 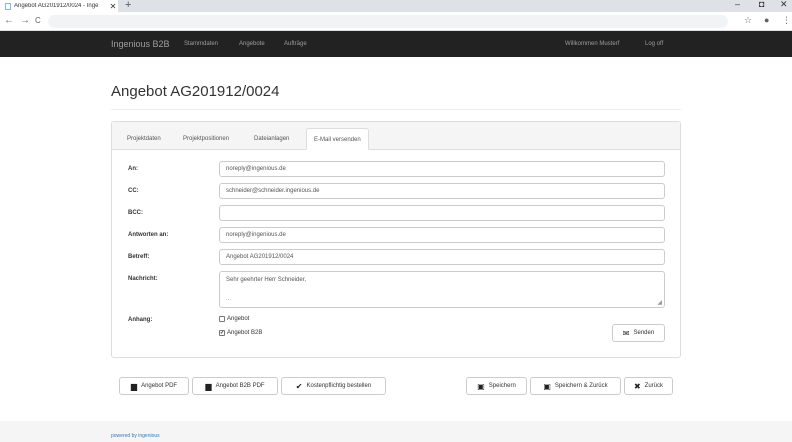 I want to click on send-button: ✉ Senden, so click(x=638, y=333).